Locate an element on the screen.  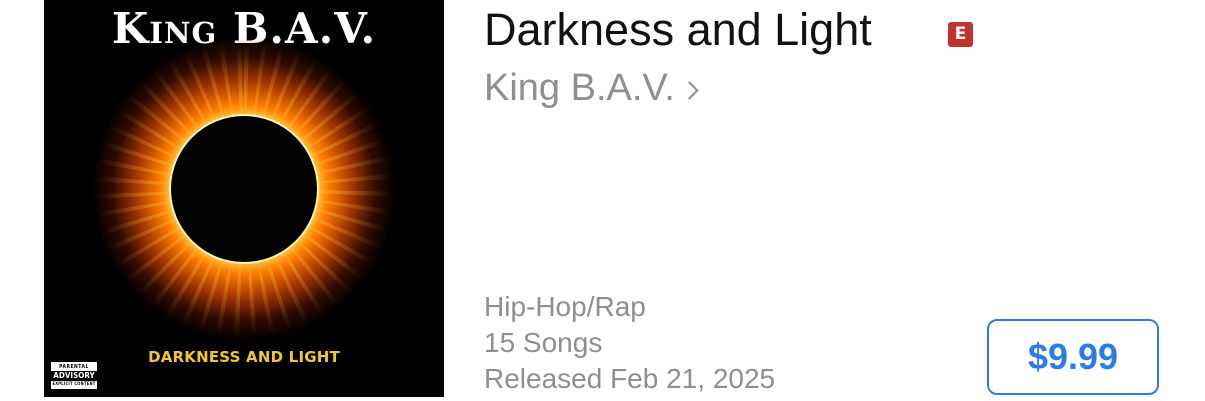
album-genre: Hip-Hop/Rap is located at coordinates (565, 306).